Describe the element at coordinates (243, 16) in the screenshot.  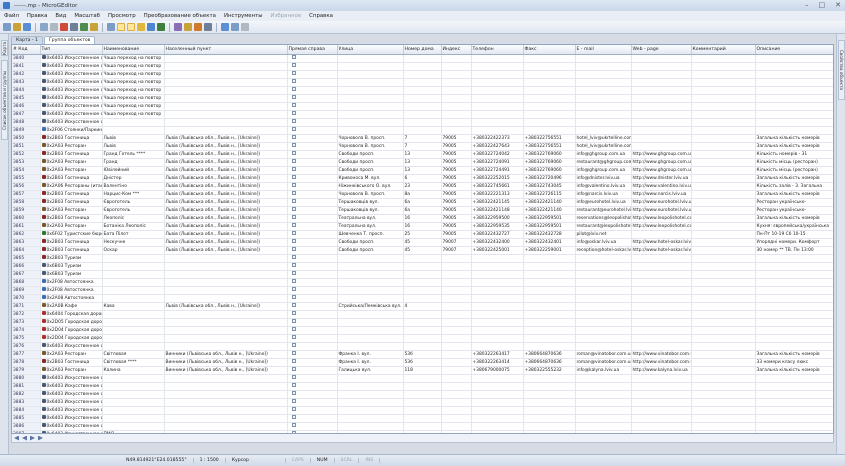
I see `menu-item: Инструменты` at that location.